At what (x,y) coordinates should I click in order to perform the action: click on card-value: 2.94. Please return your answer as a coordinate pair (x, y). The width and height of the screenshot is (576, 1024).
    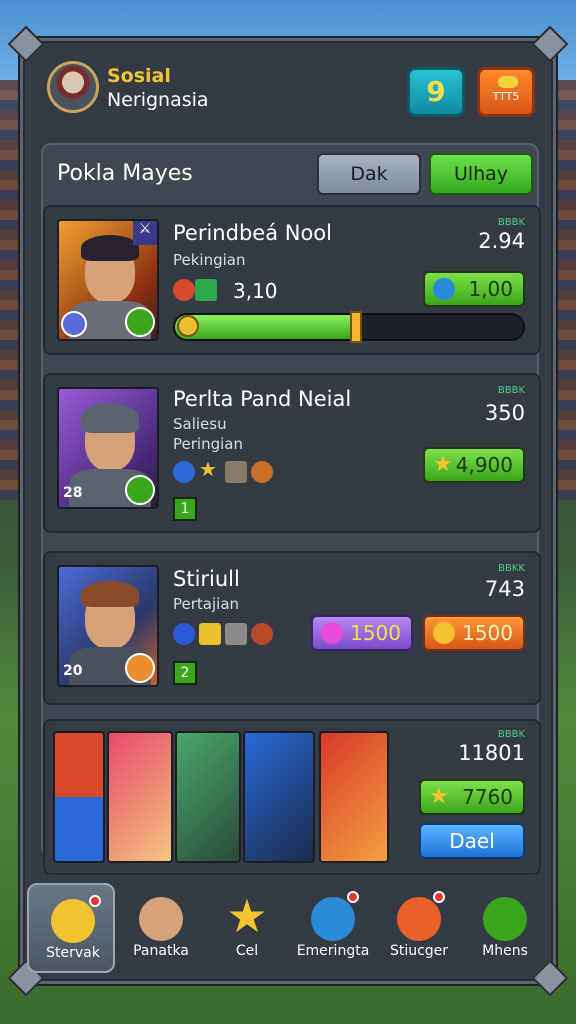
    Looking at the image, I should click on (501, 241).